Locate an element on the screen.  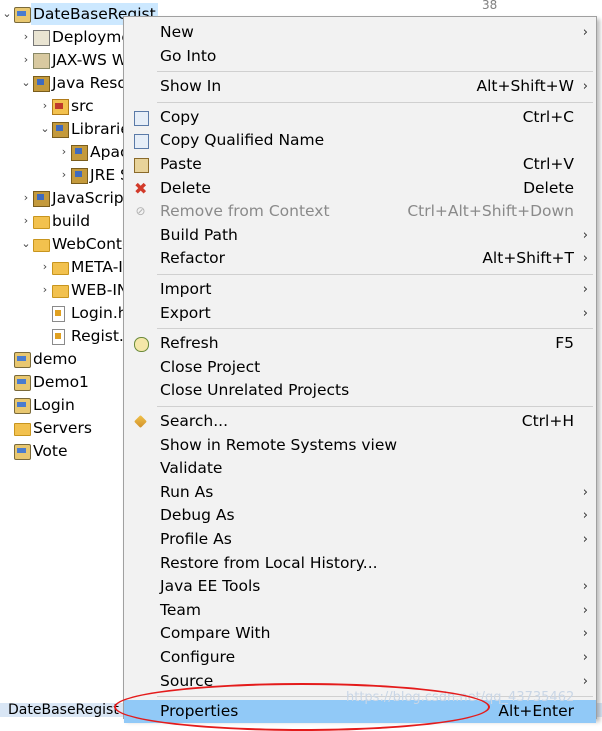
editor-line-number: 38 is located at coordinates (490, 6).